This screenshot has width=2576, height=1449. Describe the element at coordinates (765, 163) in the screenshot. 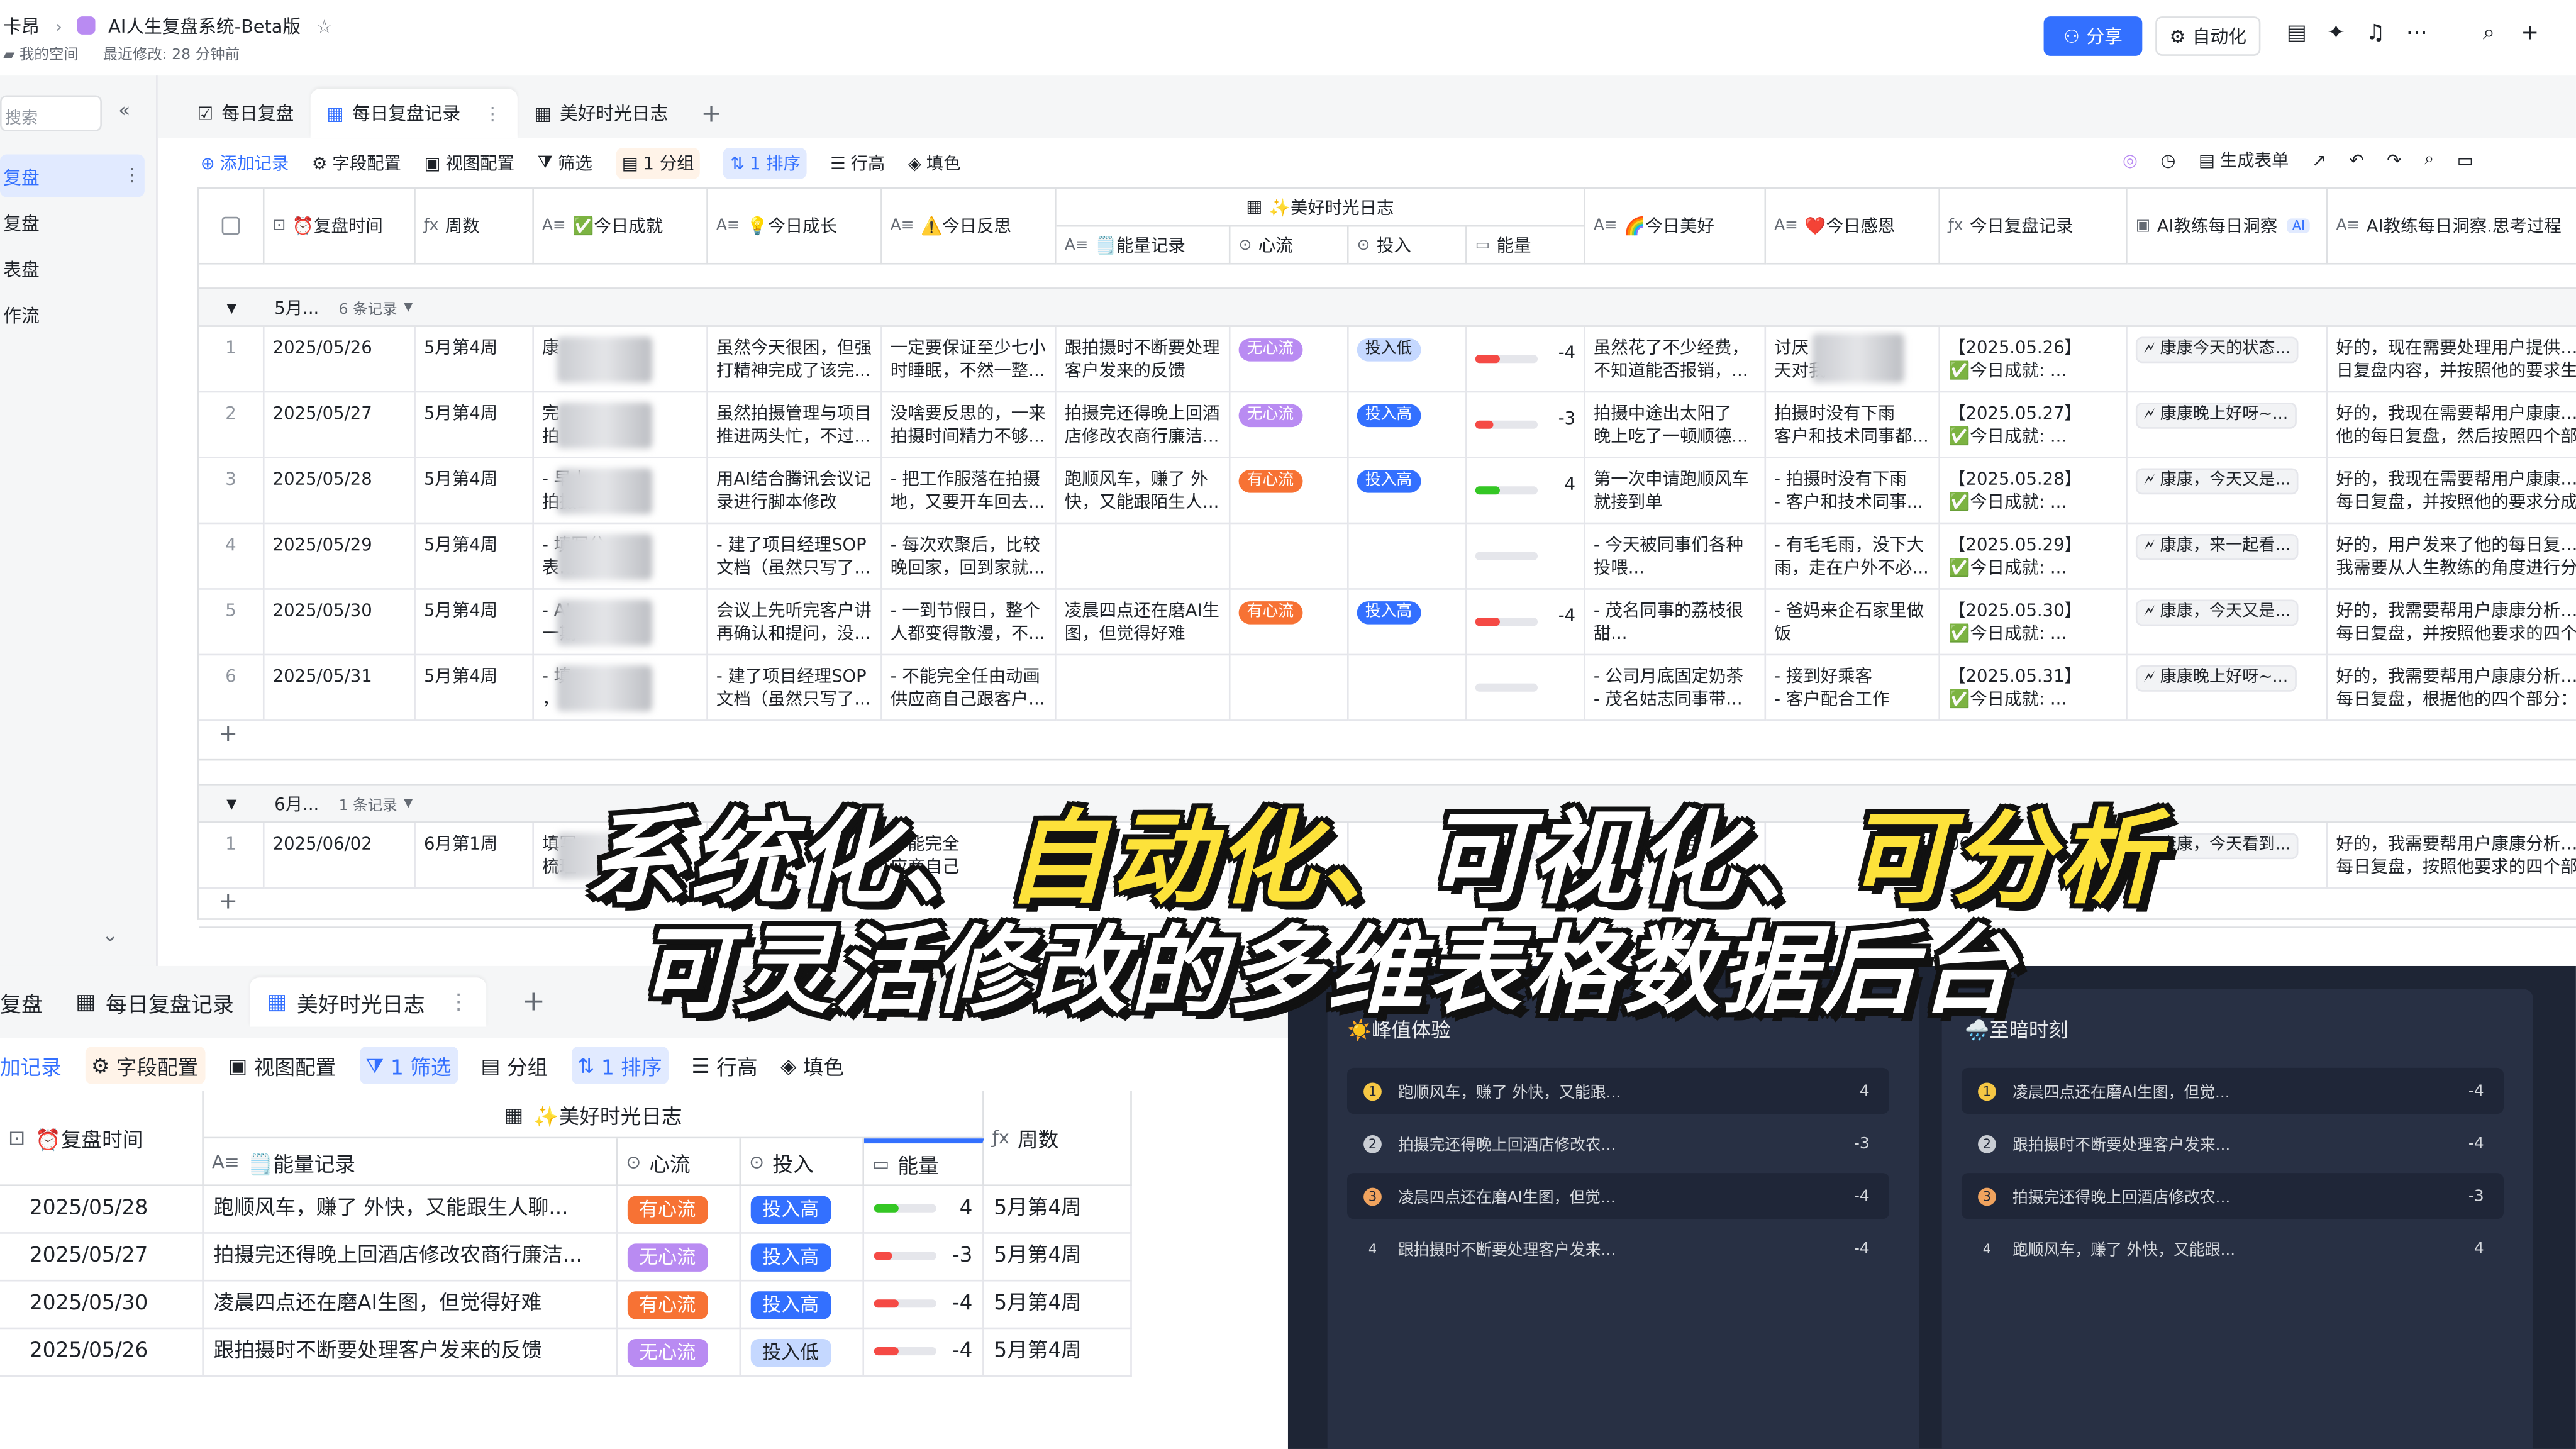

I see `sort-button: ⇅ 1 排序` at that location.